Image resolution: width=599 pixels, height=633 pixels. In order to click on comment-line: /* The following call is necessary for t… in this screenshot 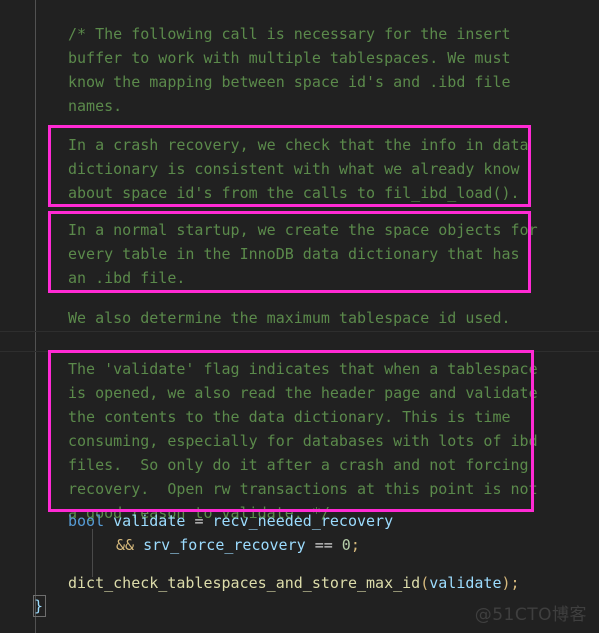, I will do `click(289, 34)`.